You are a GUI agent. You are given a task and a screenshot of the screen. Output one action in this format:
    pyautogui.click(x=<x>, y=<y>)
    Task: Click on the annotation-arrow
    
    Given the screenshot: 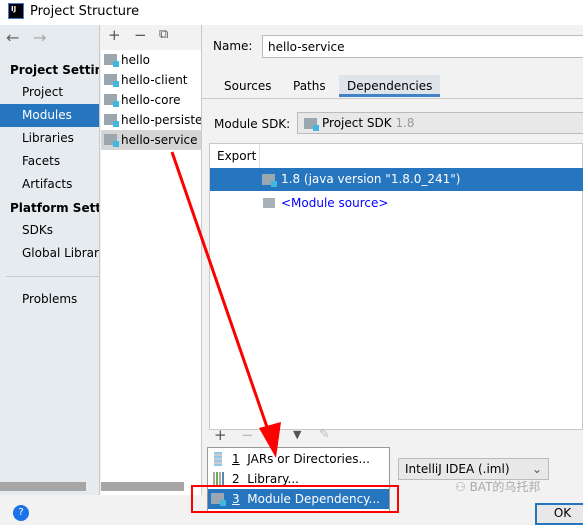 What is the action you would take?
    pyautogui.click(x=225, y=304)
    